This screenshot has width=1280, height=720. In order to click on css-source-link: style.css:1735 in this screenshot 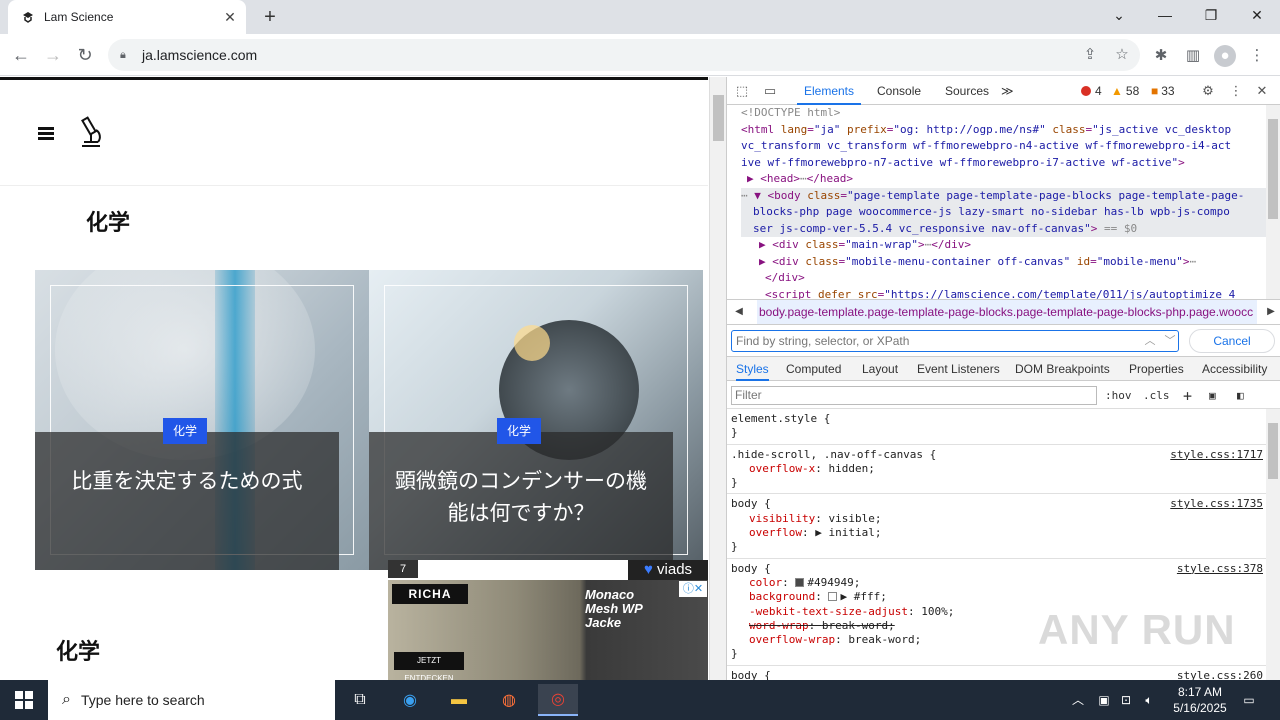, I will do `click(1216, 504)`.